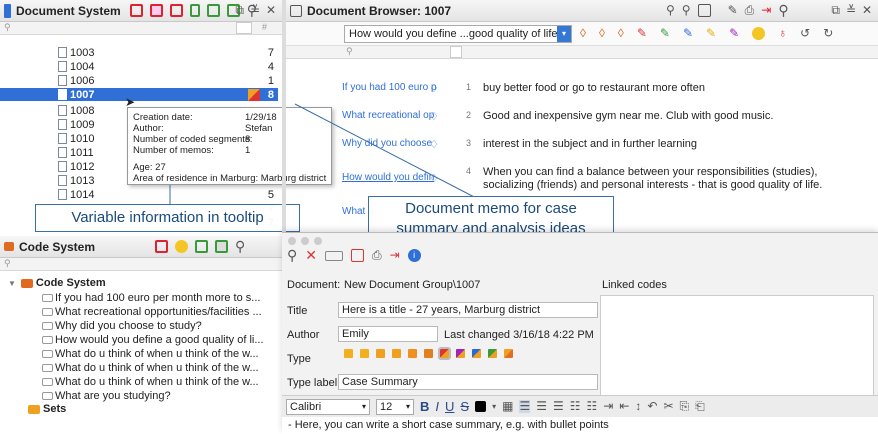  Describe the element at coordinates (558, 406) in the screenshot. I see `align-right-icon: ☰` at that location.